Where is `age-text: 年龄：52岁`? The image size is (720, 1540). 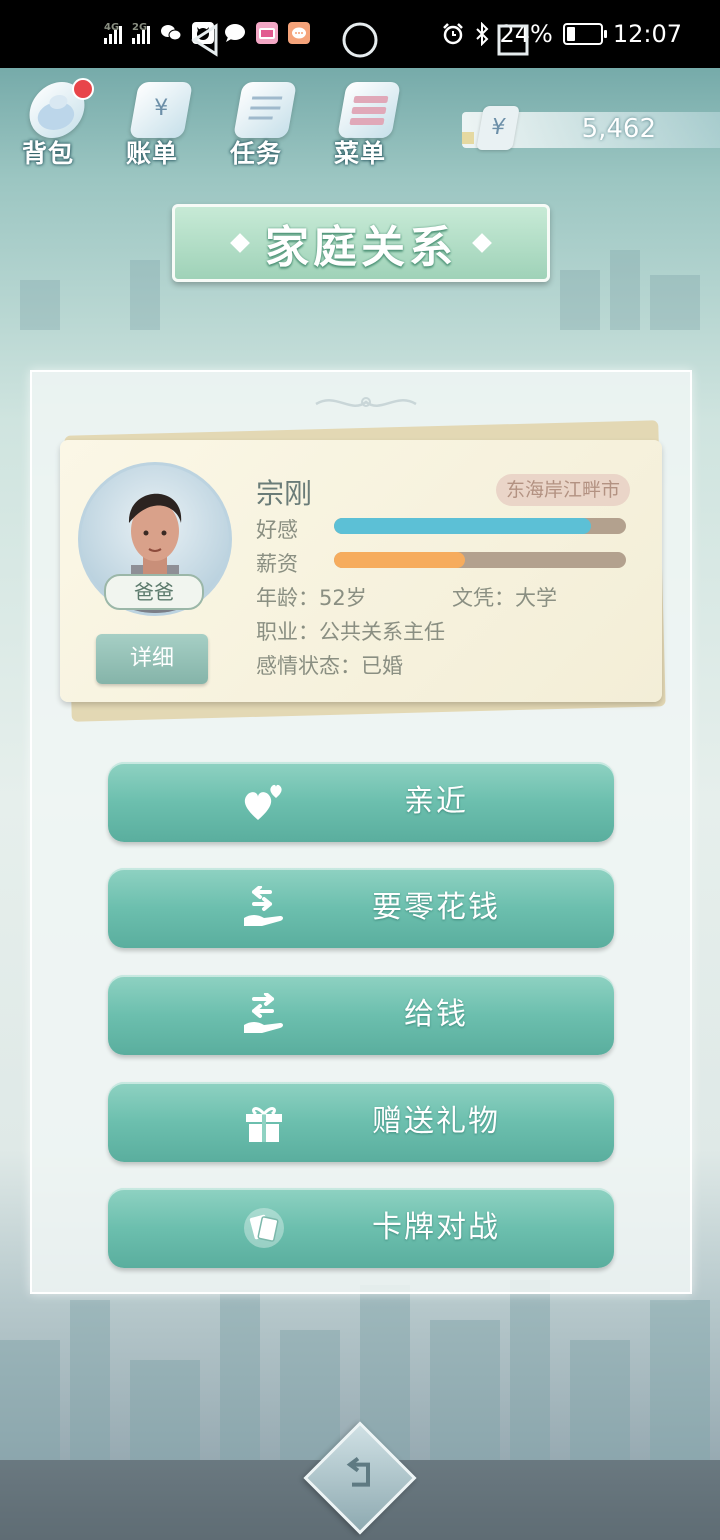 age-text: 年龄：52岁 is located at coordinates (311, 598).